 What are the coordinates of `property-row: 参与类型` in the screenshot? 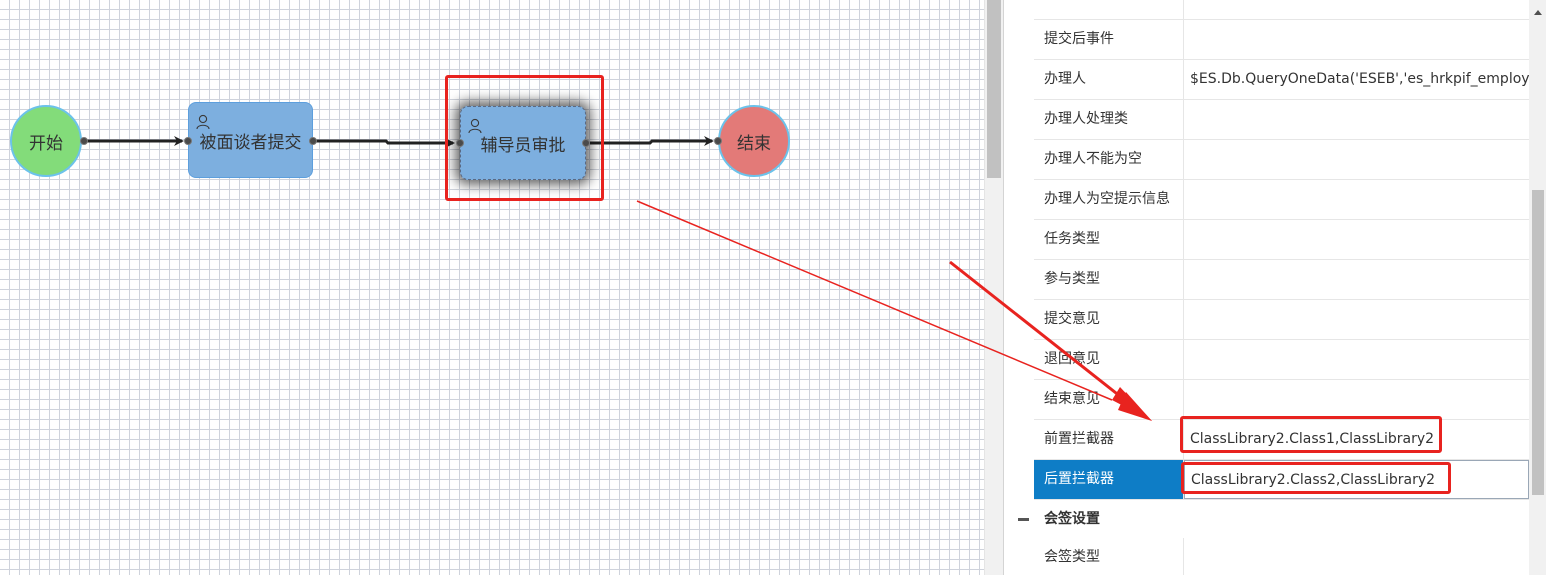 It's located at (1281, 280).